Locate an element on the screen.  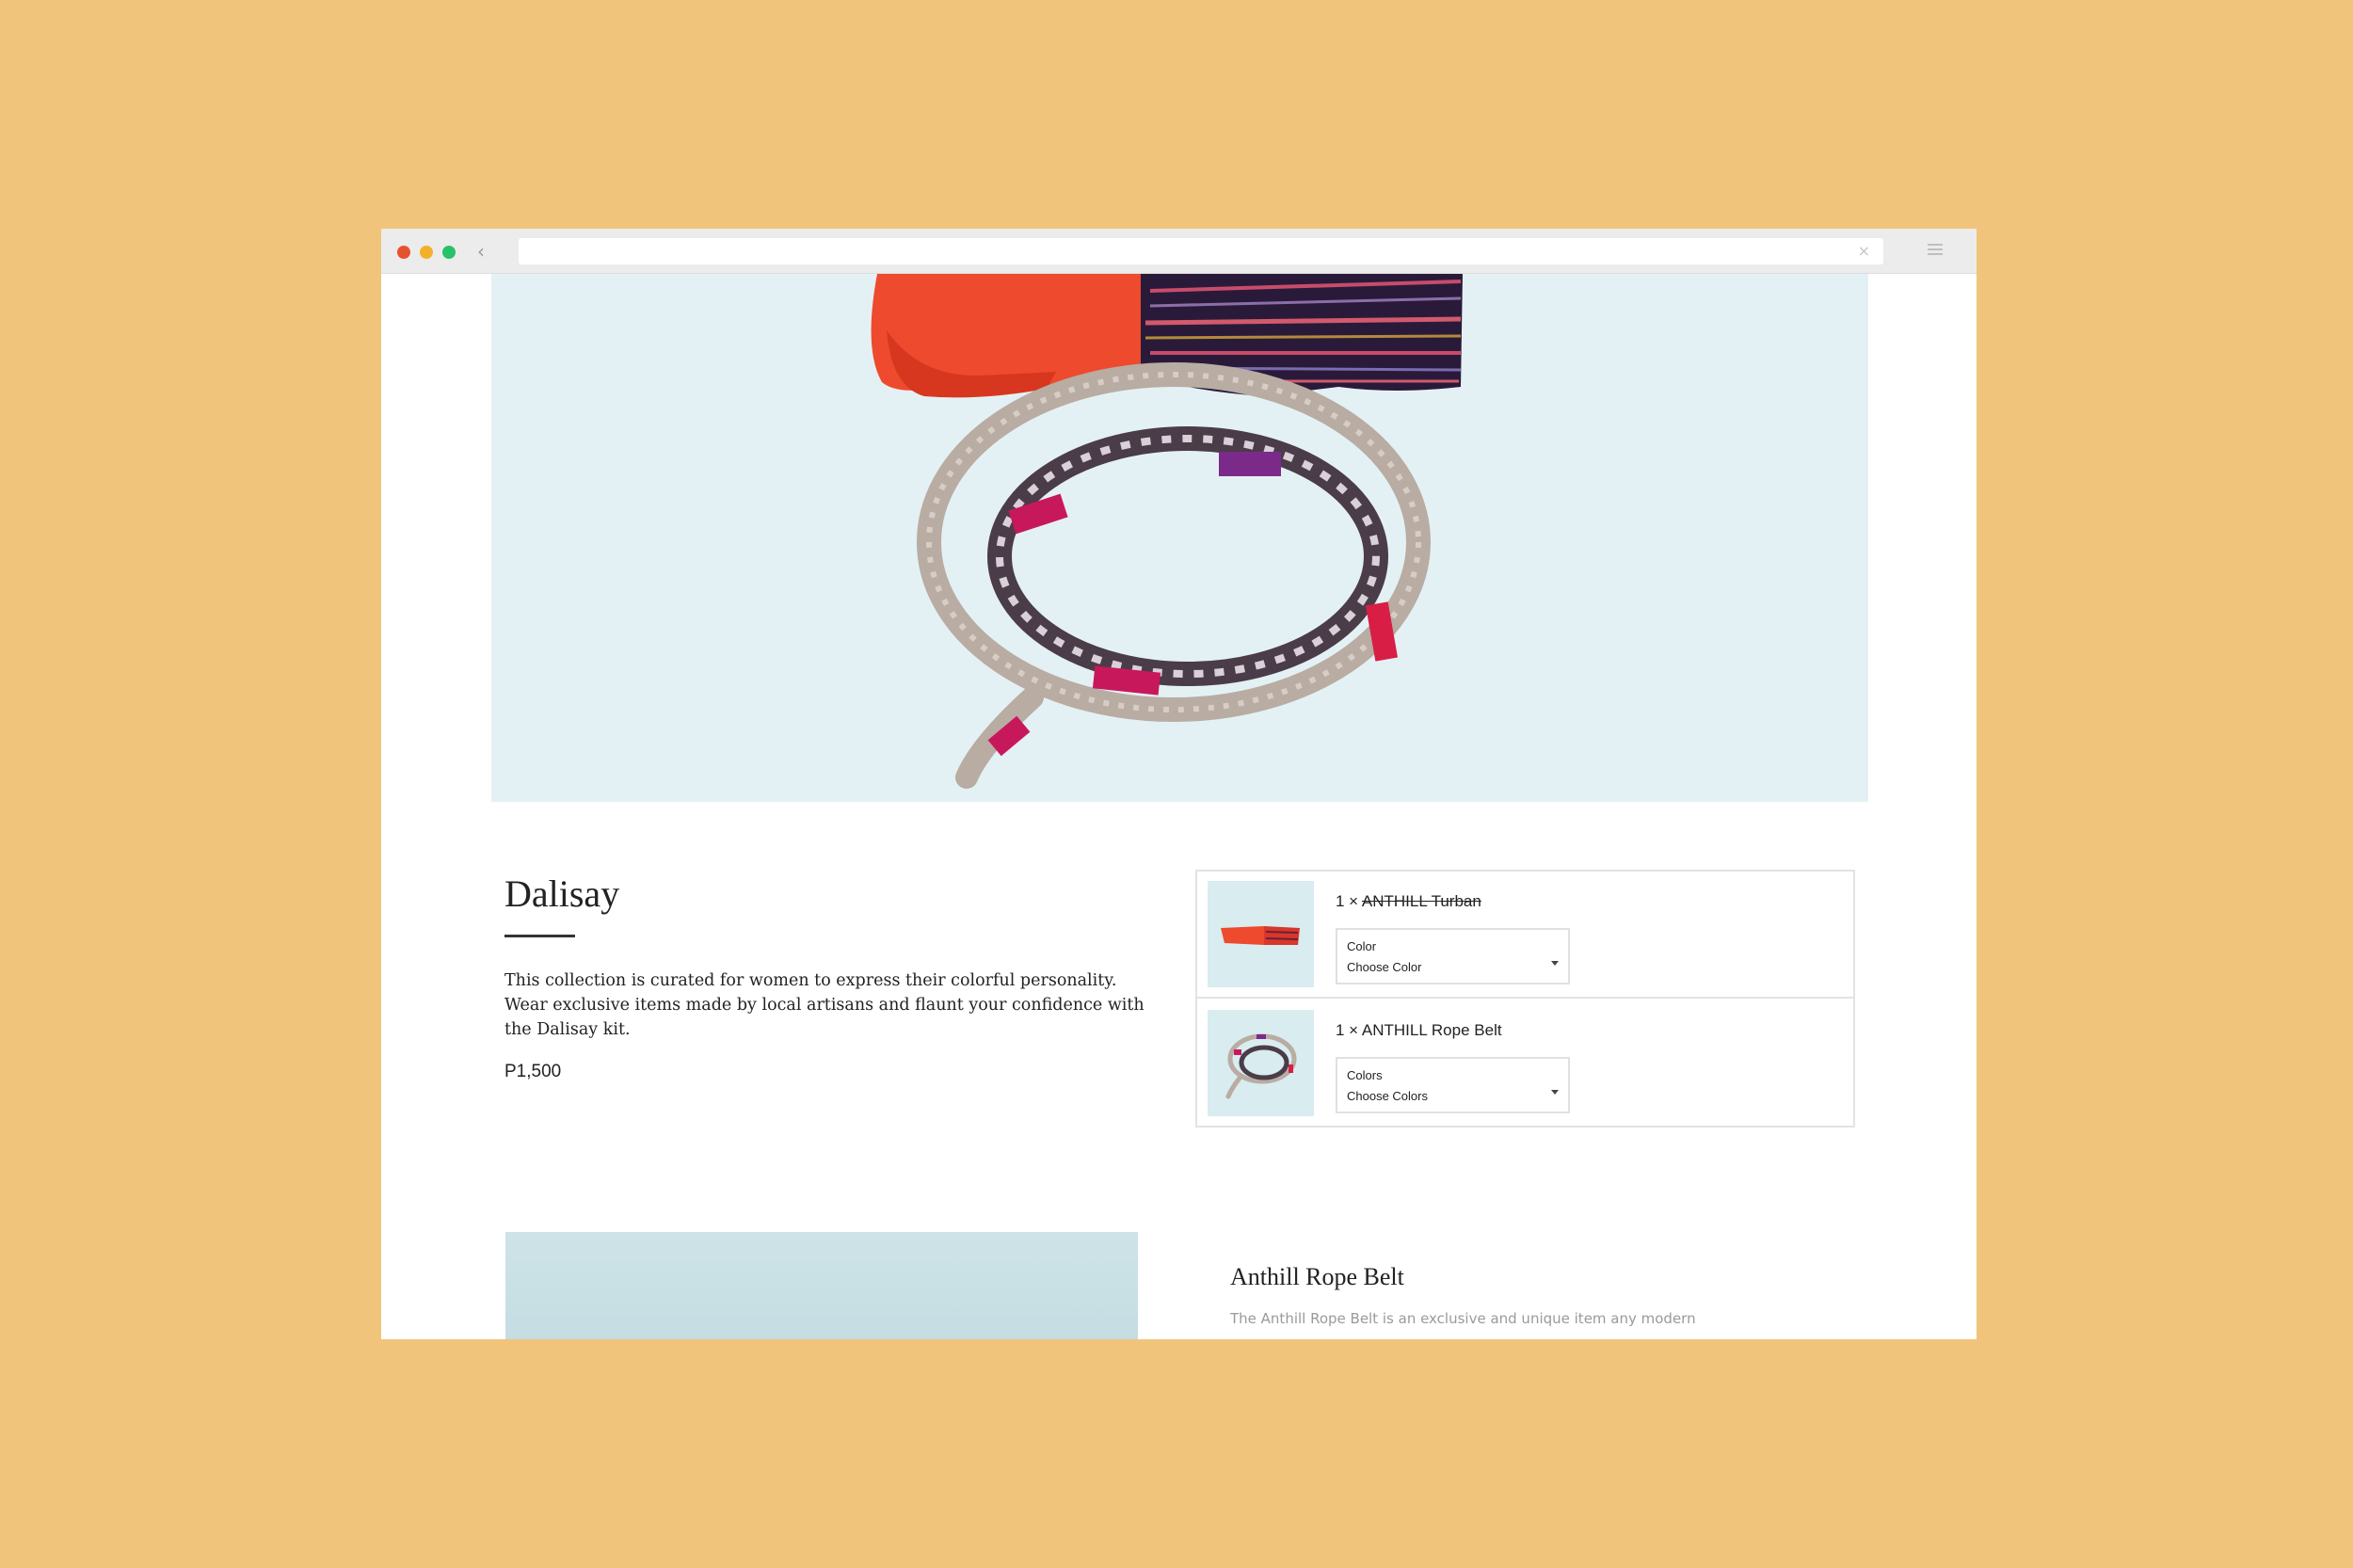
rope-belt-line: 1 × ANTHILL Rope Belt is located at coordinates (1419, 1030).